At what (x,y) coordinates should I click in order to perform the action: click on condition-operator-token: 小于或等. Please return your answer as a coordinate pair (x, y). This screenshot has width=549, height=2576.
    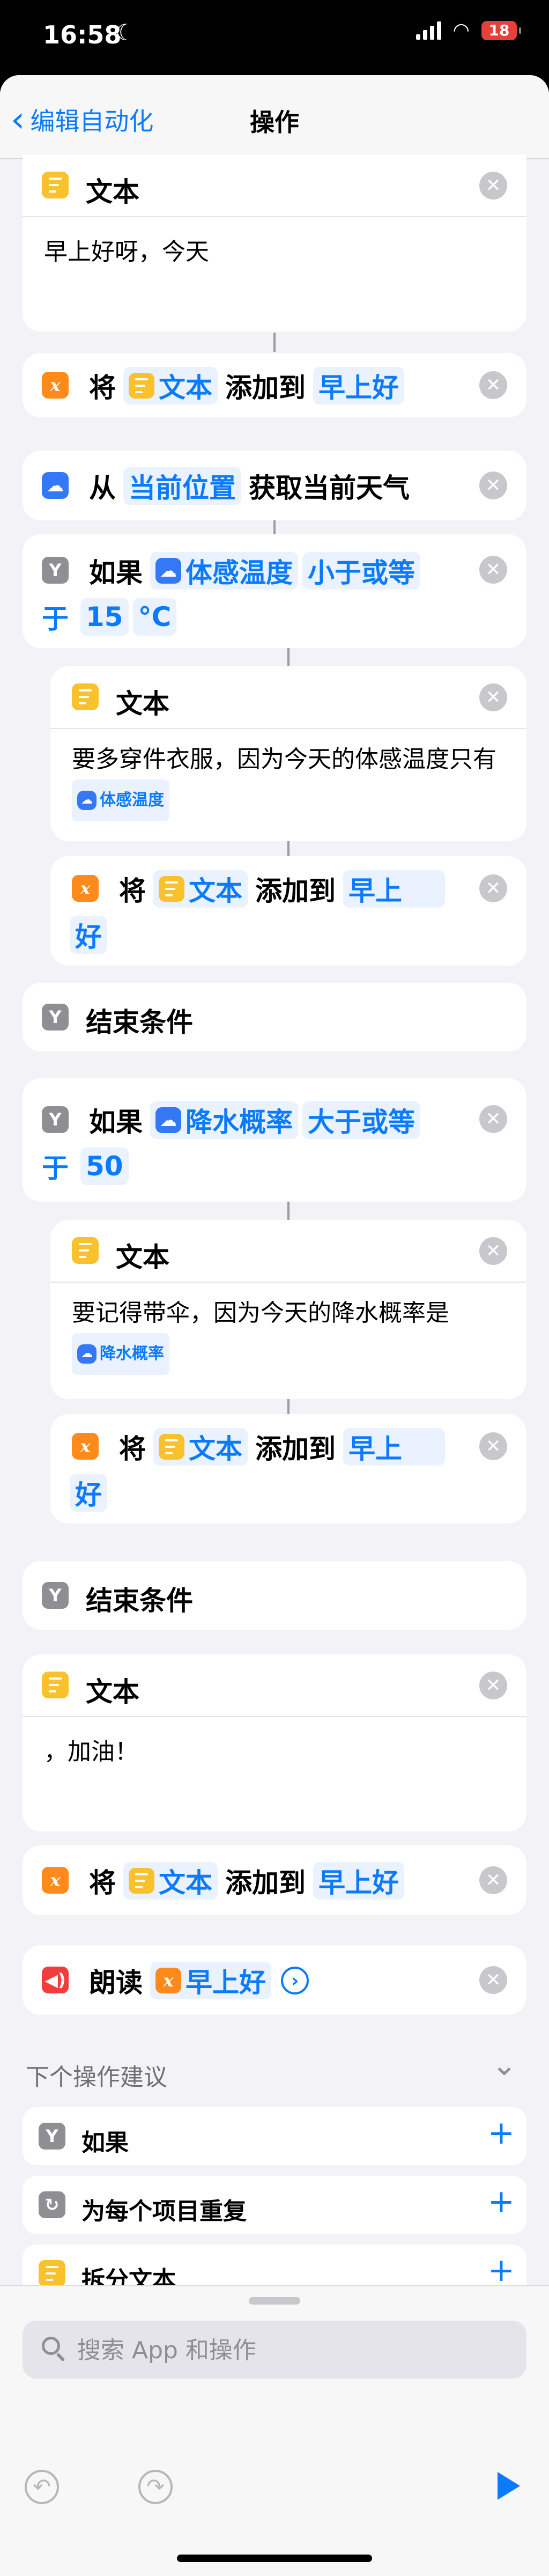
    Looking at the image, I should click on (361, 571).